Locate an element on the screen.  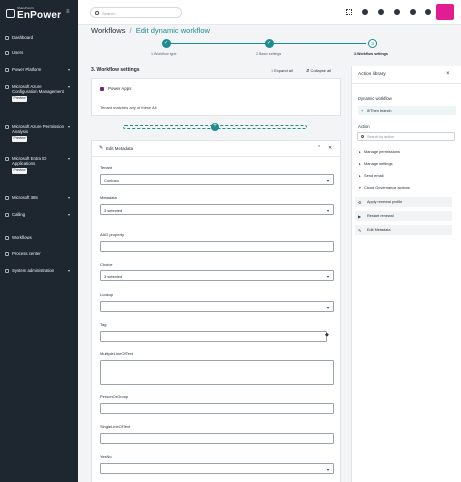
tag-label: Tag is located at coordinates (103, 324).